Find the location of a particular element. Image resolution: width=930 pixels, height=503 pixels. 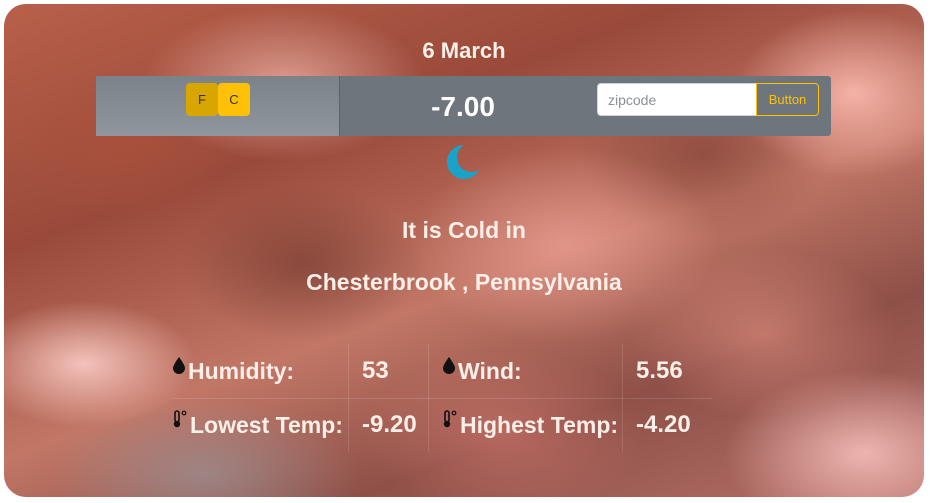

date-heading: 6 March is located at coordinates (464, 50).